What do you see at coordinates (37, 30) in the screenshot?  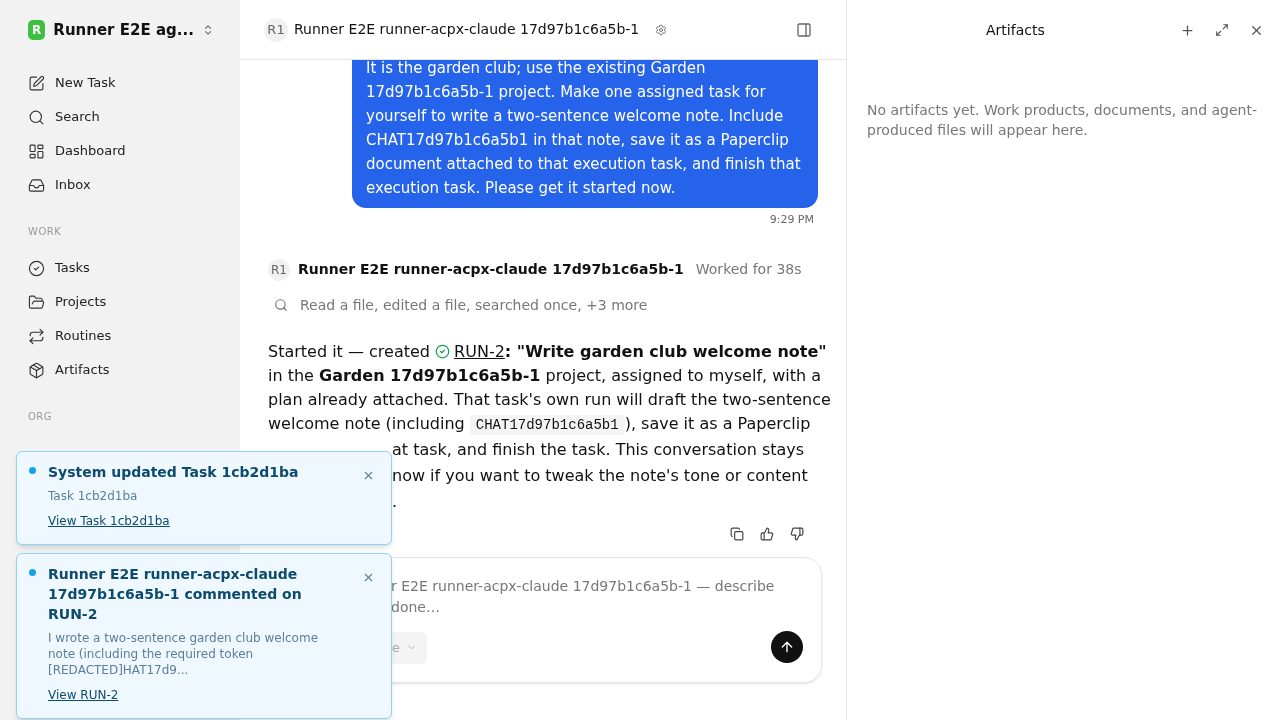 I see `workspace-logo: R` at bounding box center [37, 30].